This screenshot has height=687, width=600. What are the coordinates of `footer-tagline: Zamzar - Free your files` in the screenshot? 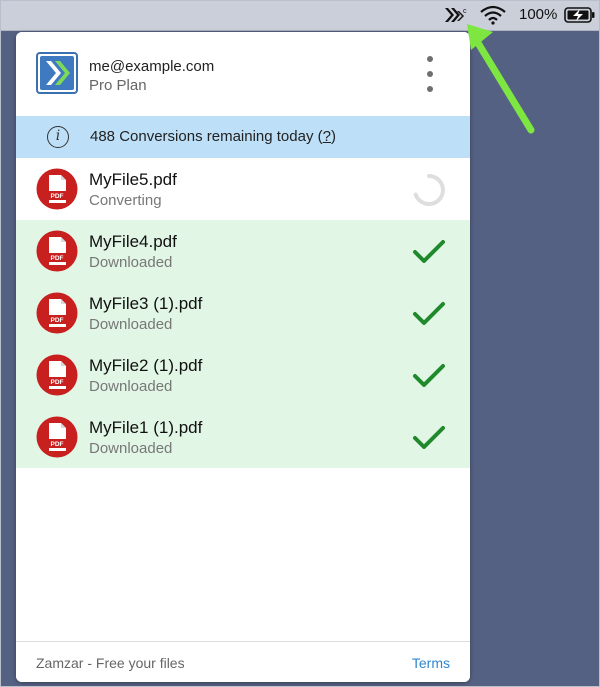 It's located at (110, 663).